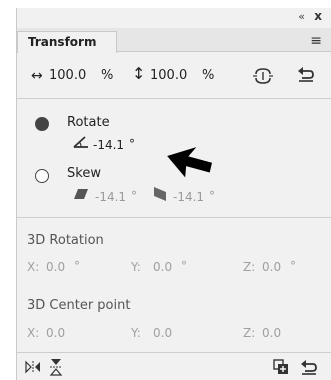  Describe the element at coordinates (168, 75) in the screenshot. I see `scale-height-value: 100.0` at that location.